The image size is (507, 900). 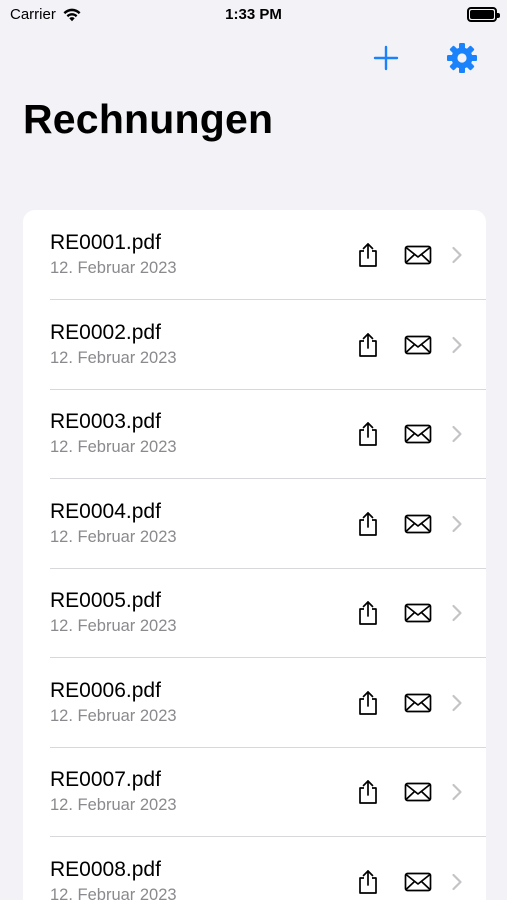 What do you see at coordinates (105, 779) in the screenshot?
I see `invoice-filename: RE0007.pdf` at bounding box center [105, 779].